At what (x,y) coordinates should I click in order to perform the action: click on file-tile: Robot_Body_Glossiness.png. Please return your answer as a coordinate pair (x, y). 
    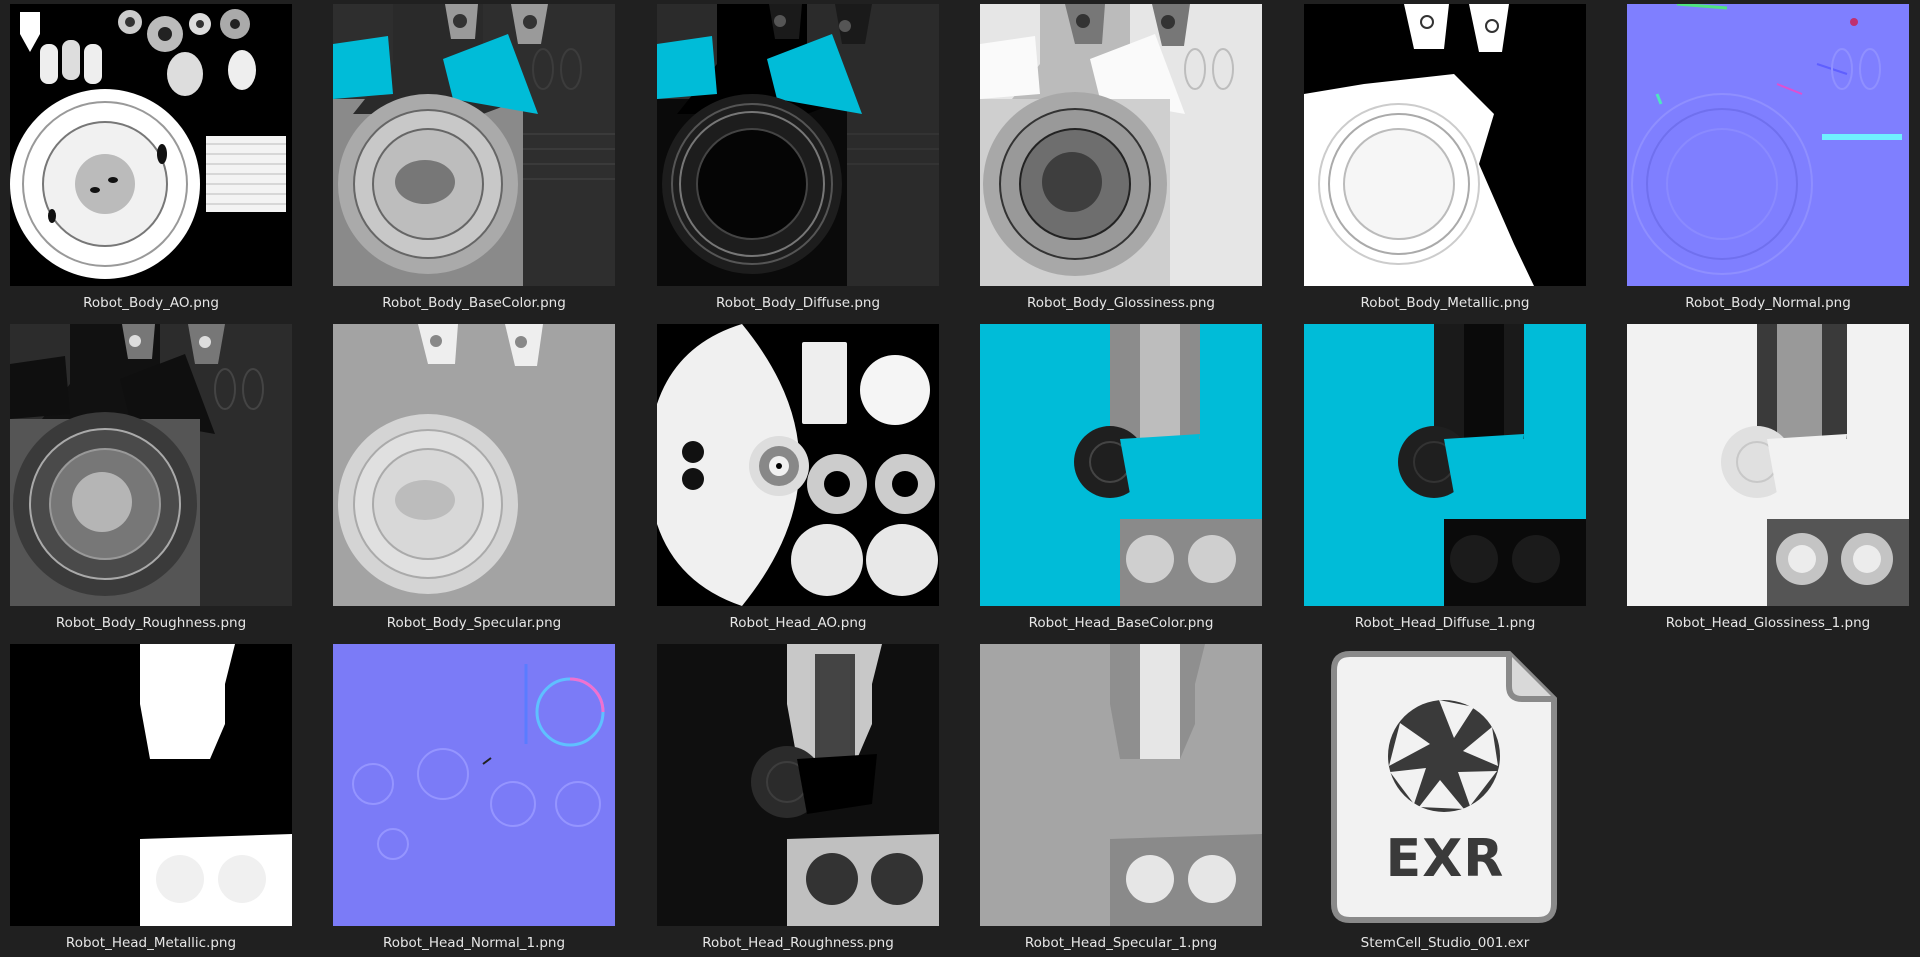
    Looking at the image, I should click on (1121, 157).